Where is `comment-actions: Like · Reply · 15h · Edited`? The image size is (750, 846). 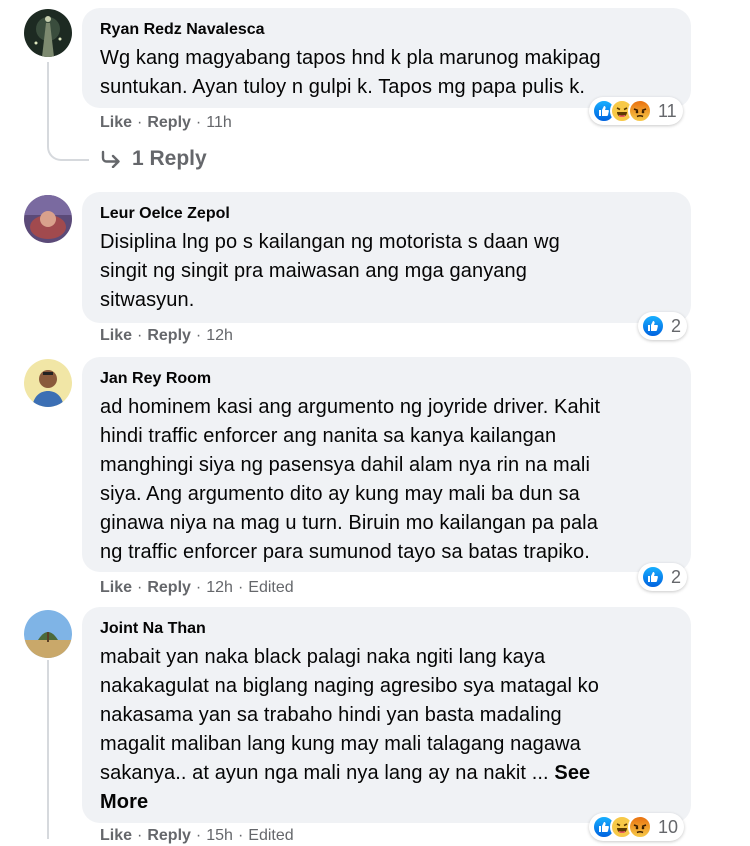 comment-actions: Like · Reply · 15h · Edited is located at coordinates (197, 835).